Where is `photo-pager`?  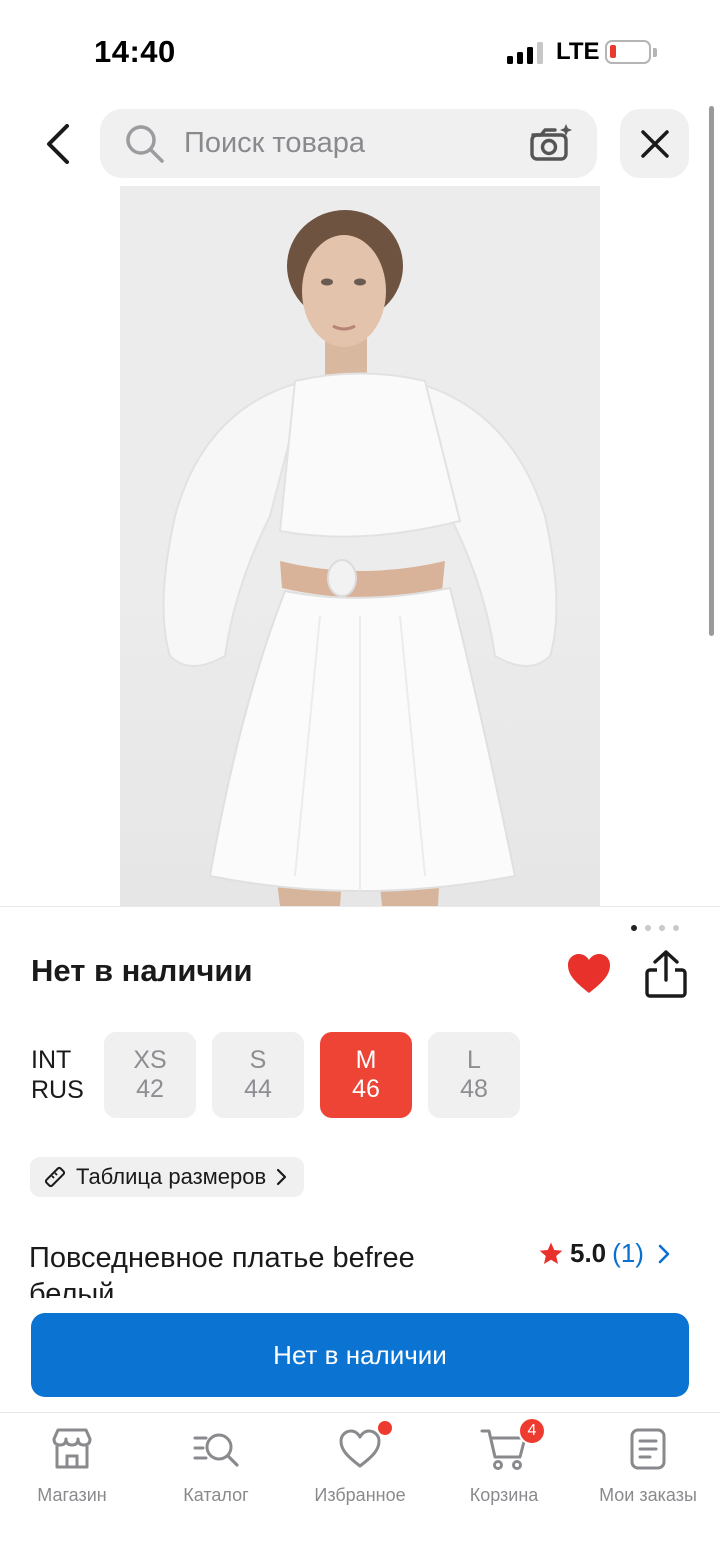
photo-pager is located at coordinates (655, 928).